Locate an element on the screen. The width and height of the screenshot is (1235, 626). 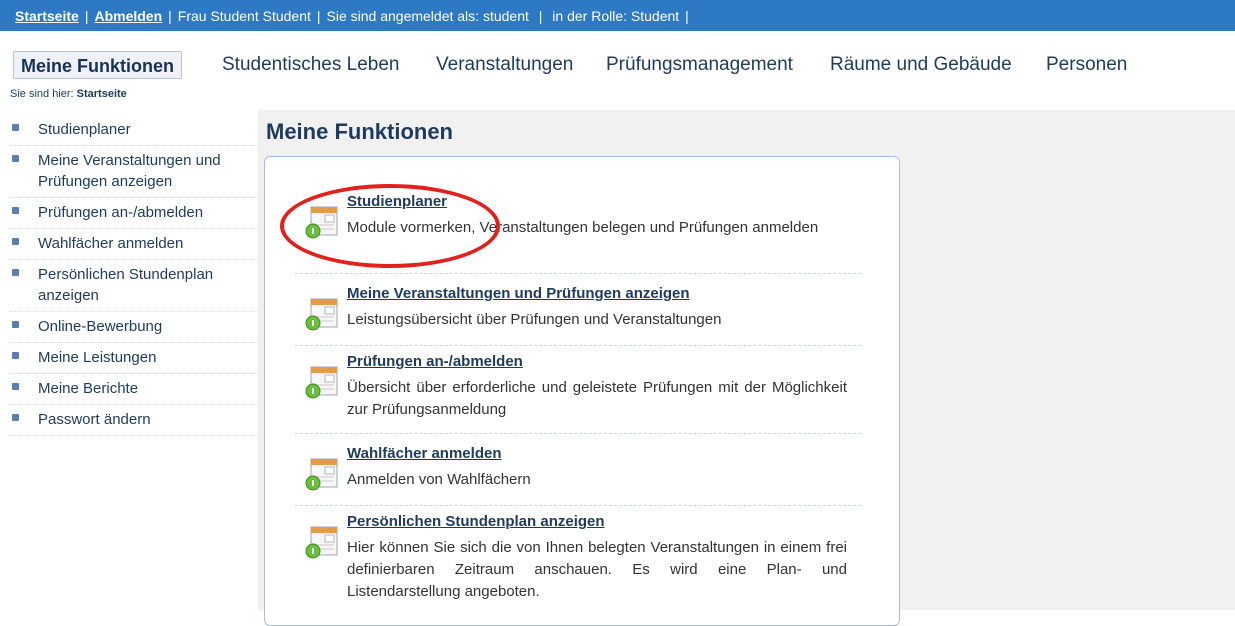
sidebar-item-wahlfaecher: Wahlfächer anmelden is located at coordinates (134, 244).